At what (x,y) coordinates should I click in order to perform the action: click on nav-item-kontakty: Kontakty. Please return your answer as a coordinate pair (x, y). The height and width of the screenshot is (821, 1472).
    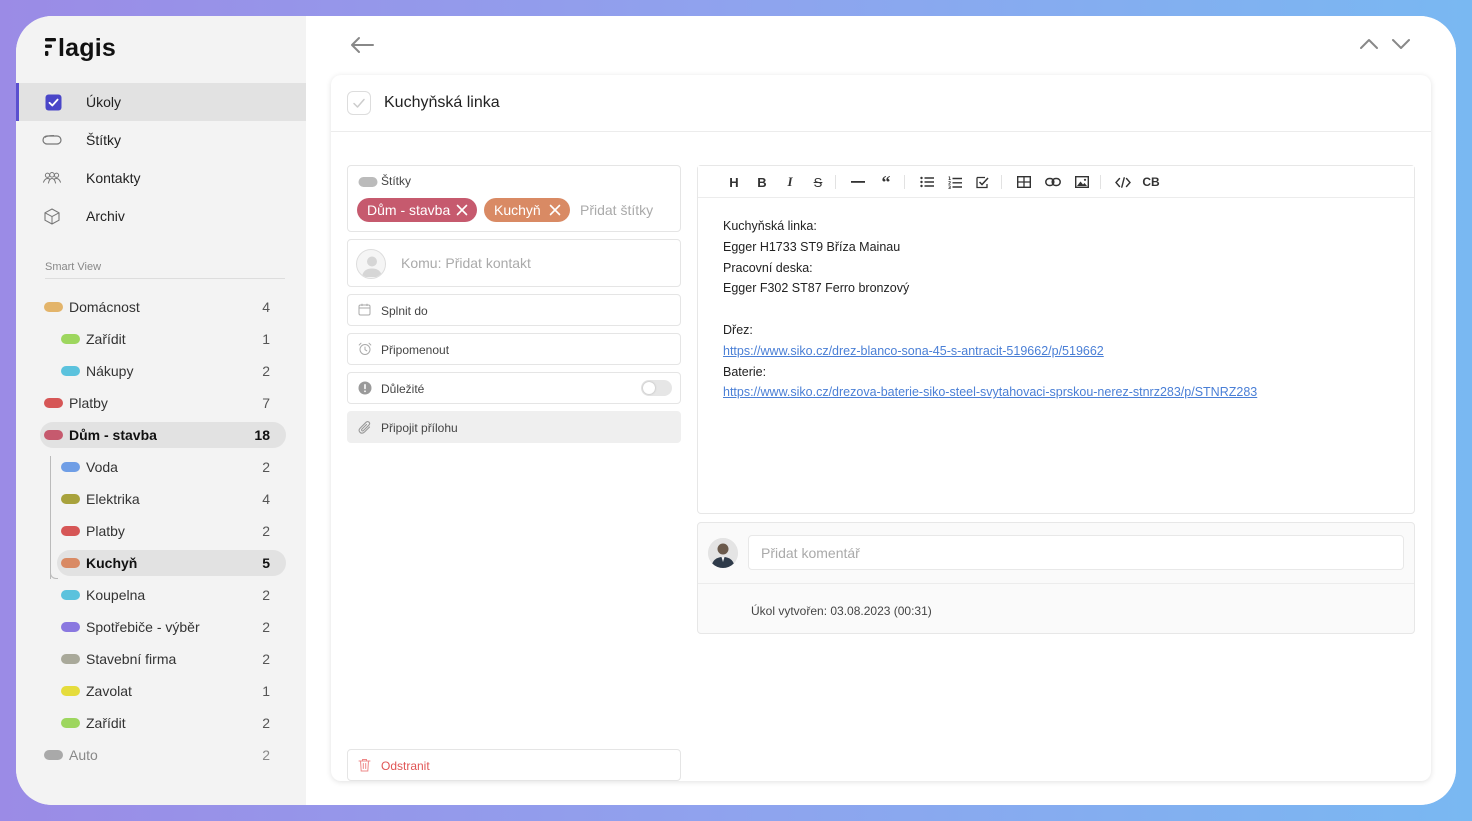
    Looking at the image, I should click on (161, 178).